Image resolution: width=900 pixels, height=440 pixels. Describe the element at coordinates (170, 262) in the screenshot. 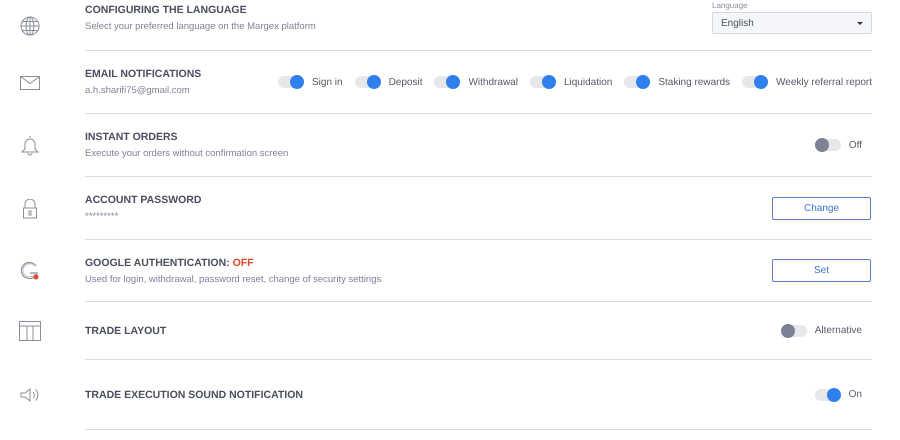

I see `setting-title: GOOGLE AUTHENTICATION: OFF` at that location.